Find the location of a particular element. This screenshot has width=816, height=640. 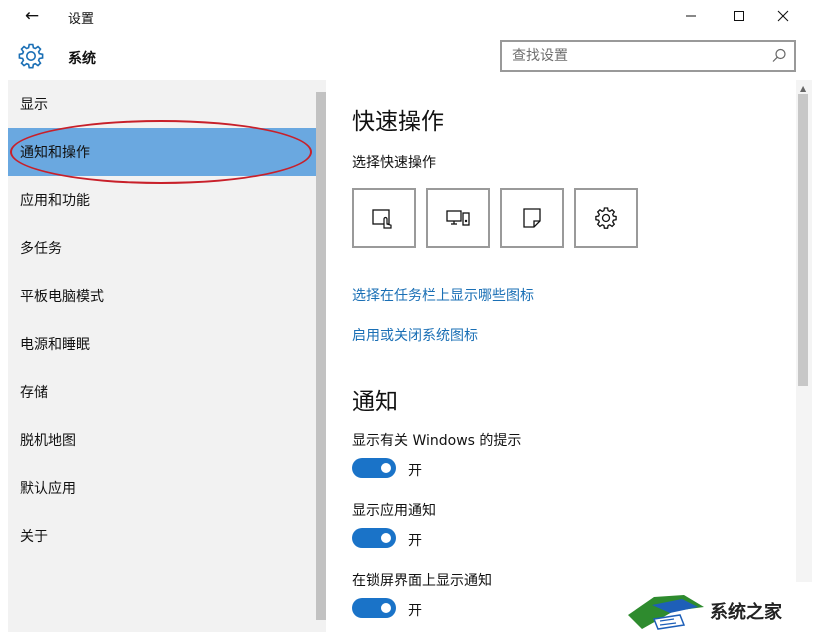

sidebar-item-tablet-mode: 平板电脑模式 is located at coordinates (162, 296).